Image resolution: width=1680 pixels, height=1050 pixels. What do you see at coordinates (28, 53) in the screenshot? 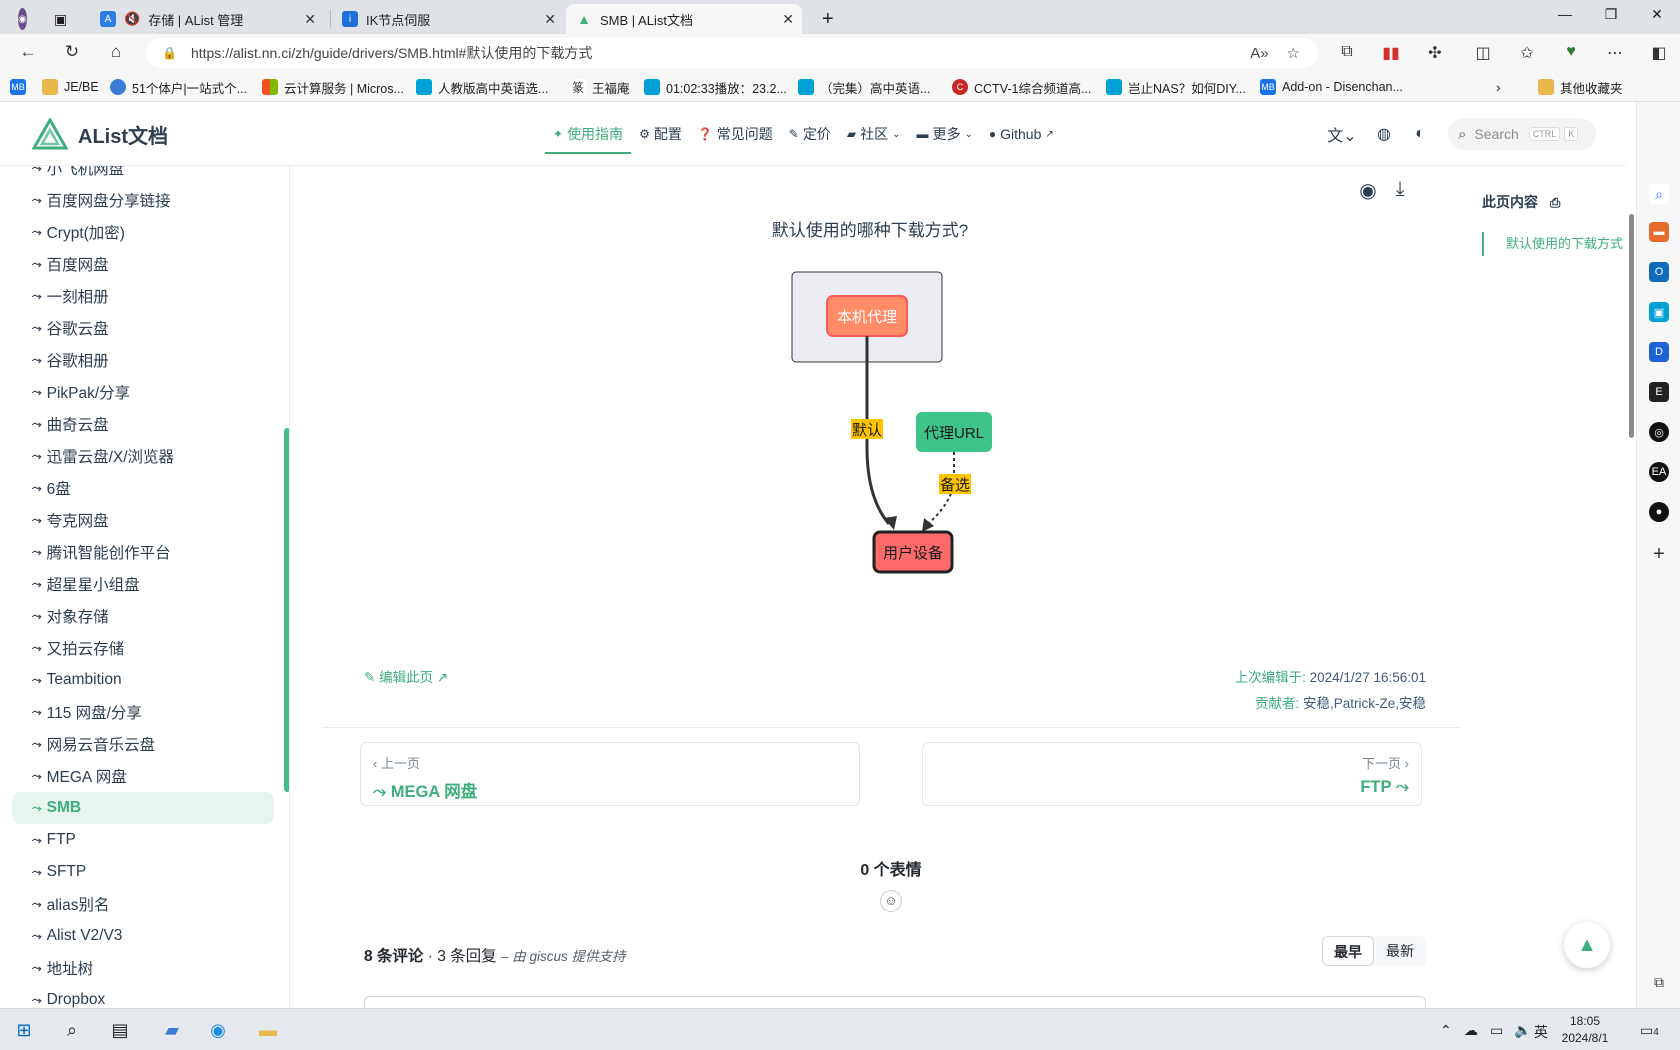
I see `back-icon: ←` at bounding box center [28, 53].